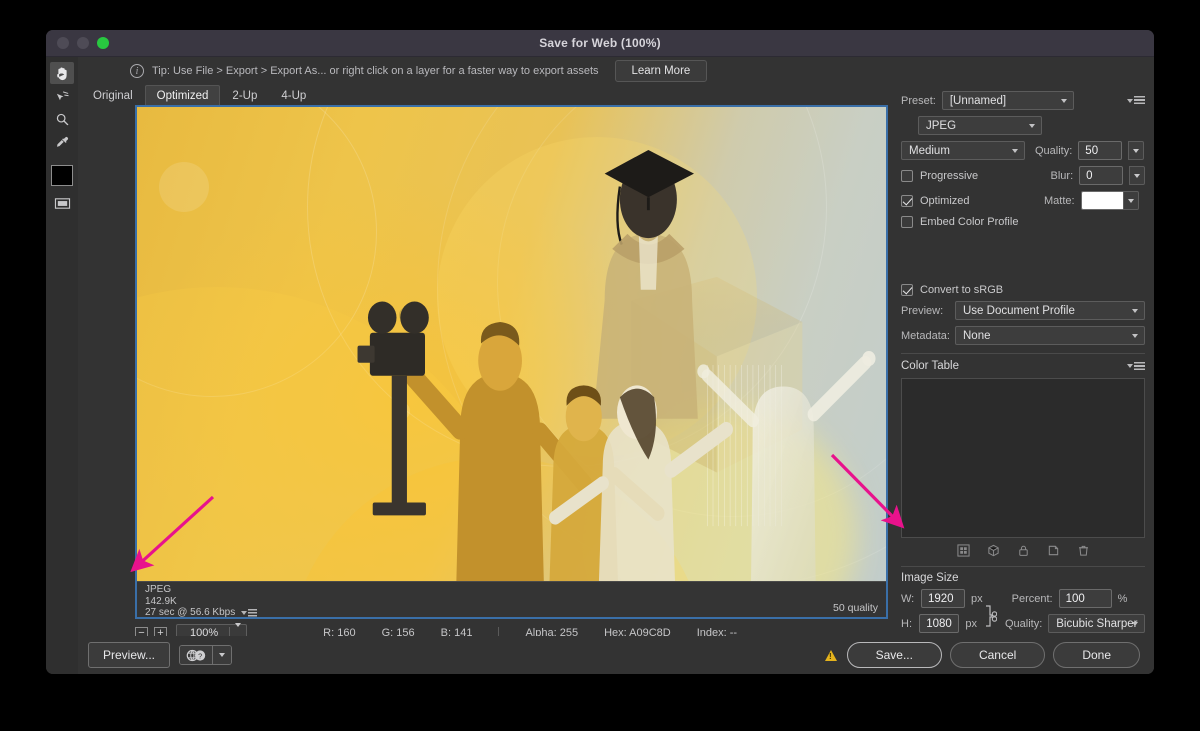 This screenshot has height=731, width=1200. I want to click on image-size-header: Image Size, so click(1023, 575).